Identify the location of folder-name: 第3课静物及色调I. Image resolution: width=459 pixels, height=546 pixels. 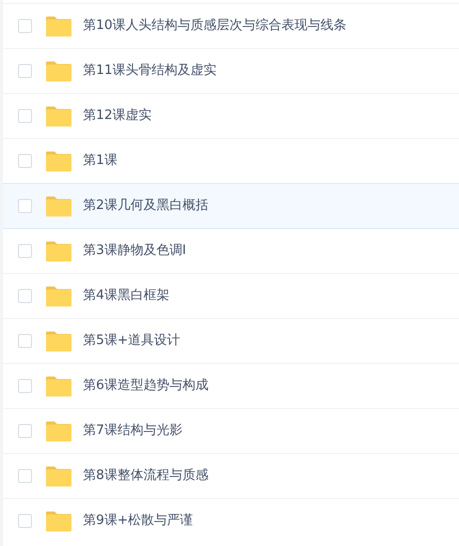
(134, 251).